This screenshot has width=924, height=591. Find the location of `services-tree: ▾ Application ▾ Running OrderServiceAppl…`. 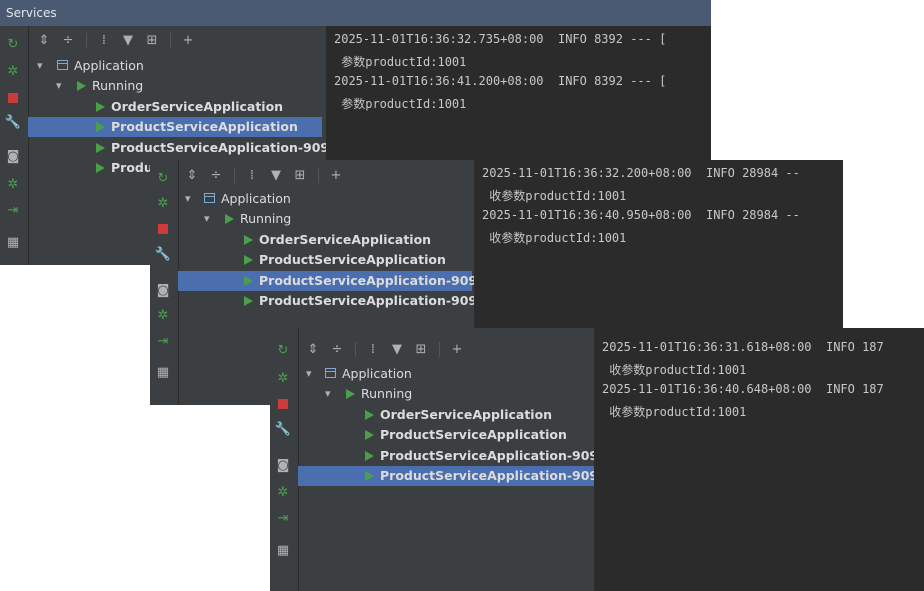

services-tree: ▾ Application ▾ Running OrderServiceAppl… is located at coordinates (452, 477).